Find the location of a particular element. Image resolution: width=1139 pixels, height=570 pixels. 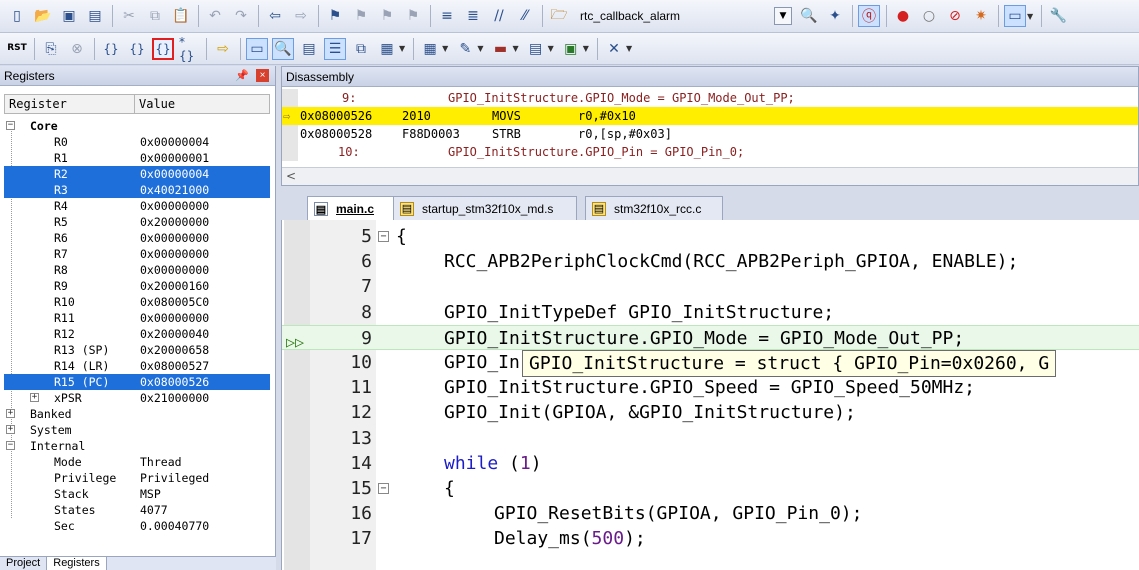

cut-icon: ✂ is located at coordinates (129, 16).